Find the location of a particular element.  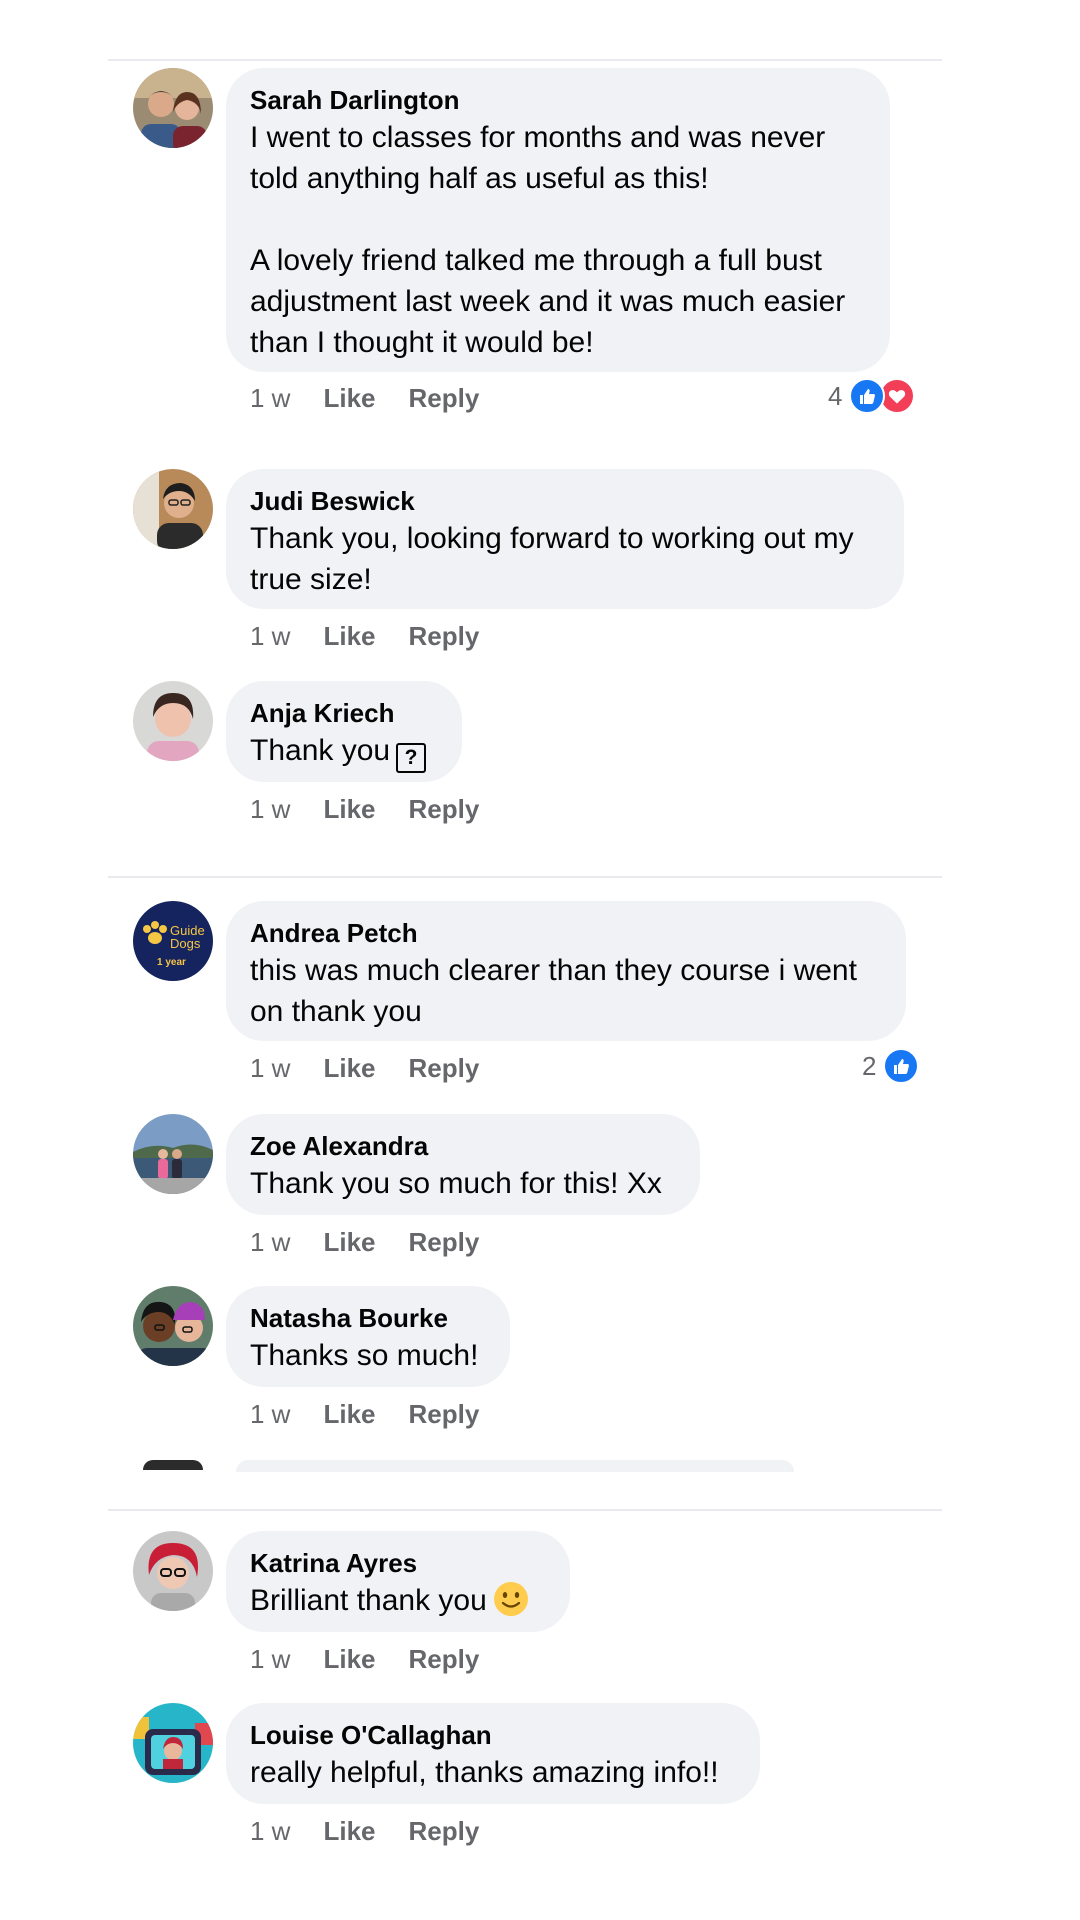

comment-author: Louise O'Callaghan is located at coordinates (493, 1735).